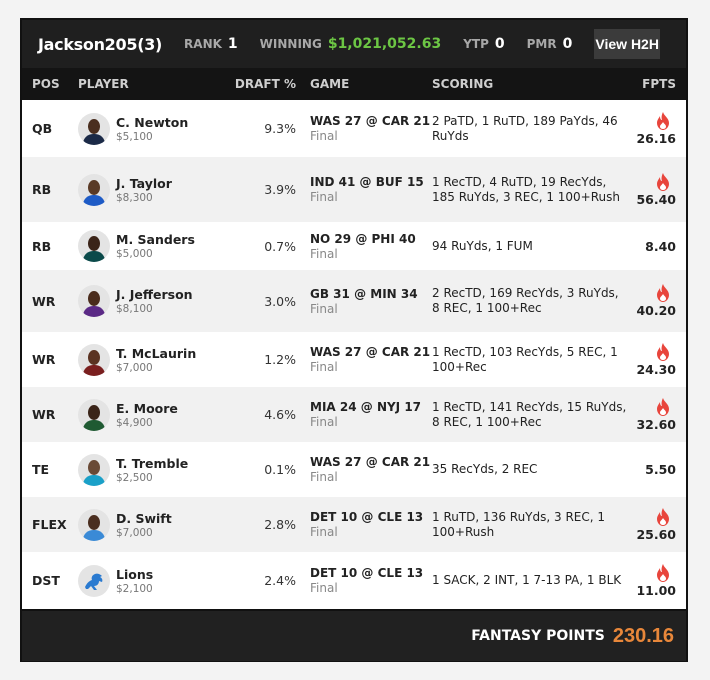  I want to click on game-cell: GB 31 @ MIN 34 Final, so click(364, 301).